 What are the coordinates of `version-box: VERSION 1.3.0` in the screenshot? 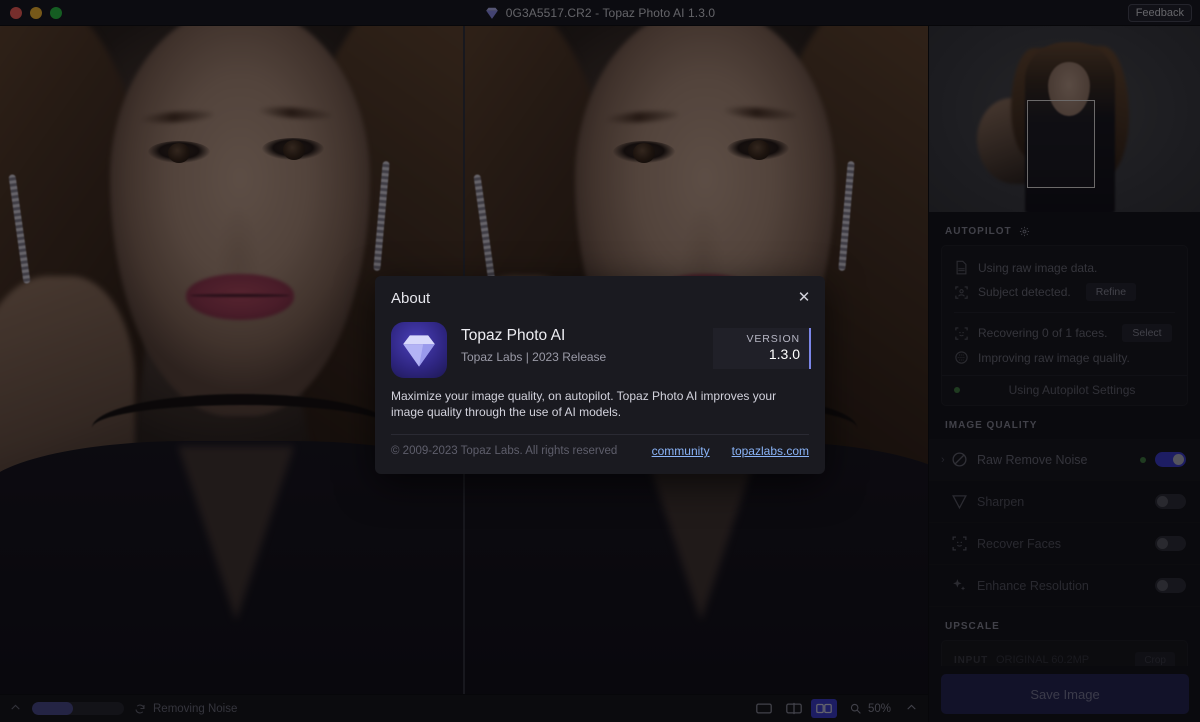 It's located at (762, 348).